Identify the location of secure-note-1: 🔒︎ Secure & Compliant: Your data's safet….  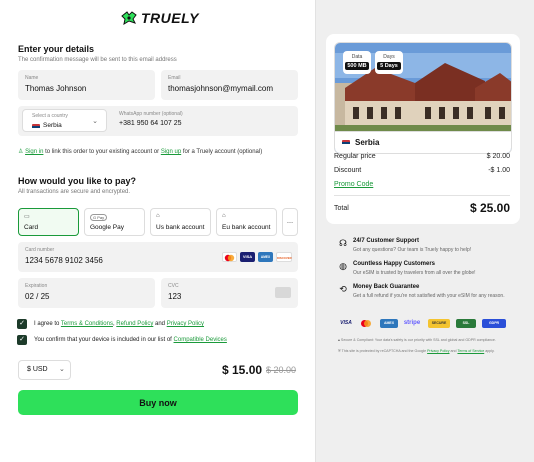
(417, 340).